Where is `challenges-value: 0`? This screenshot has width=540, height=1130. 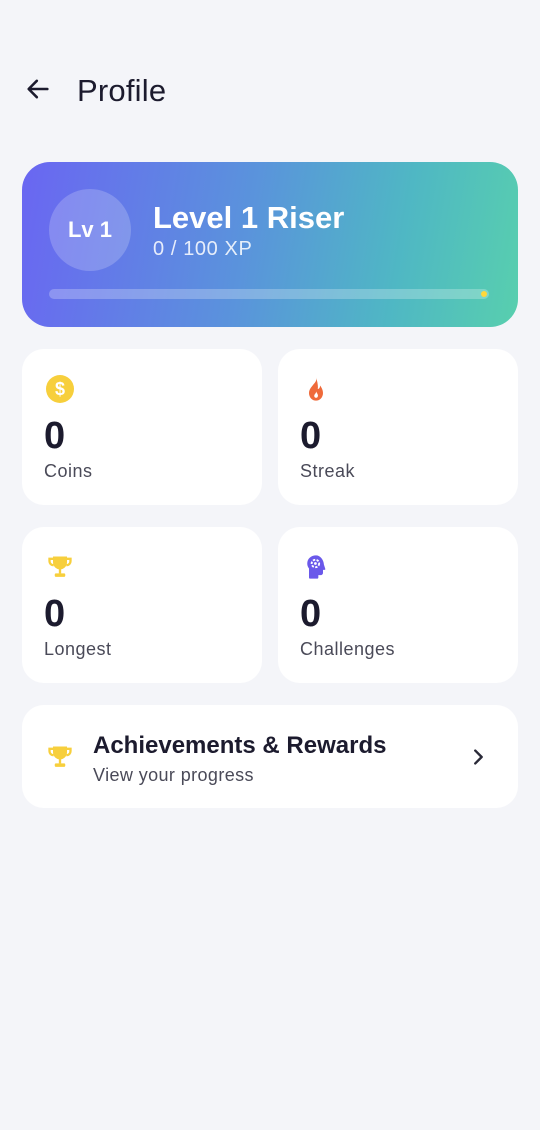 challenges-value: 0 is located at coordinates (311, 614).